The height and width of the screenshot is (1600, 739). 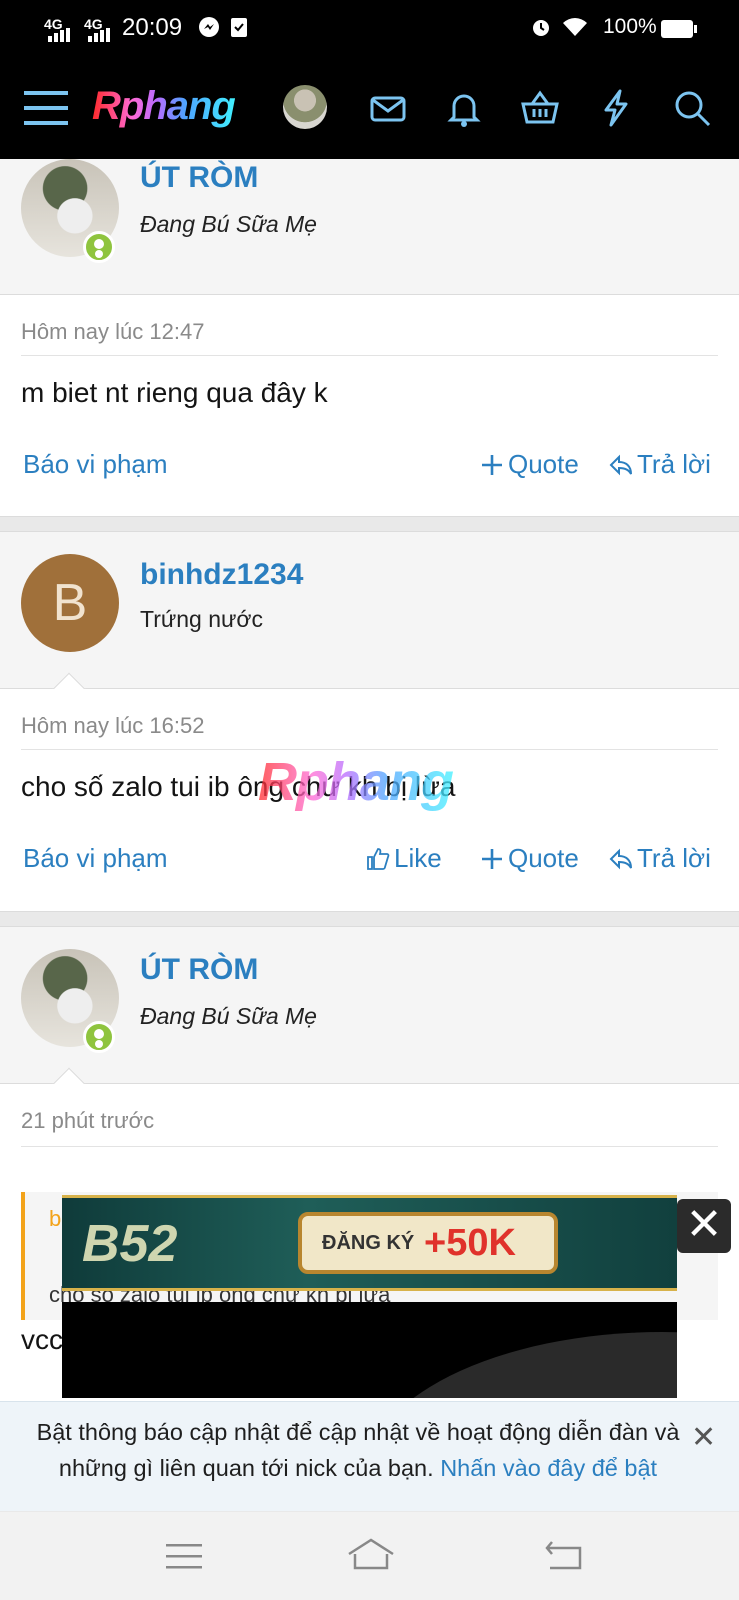 I want to click on battery-icon, so click(x=679, y=29).